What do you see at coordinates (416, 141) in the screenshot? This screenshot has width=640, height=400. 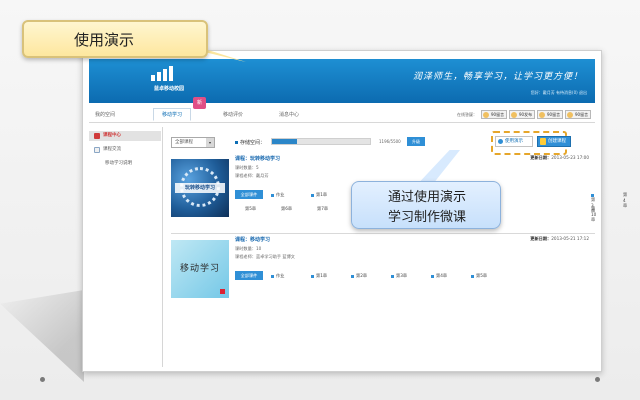 I see `upgrade-button: 升级` at bounding box center [416, 141].